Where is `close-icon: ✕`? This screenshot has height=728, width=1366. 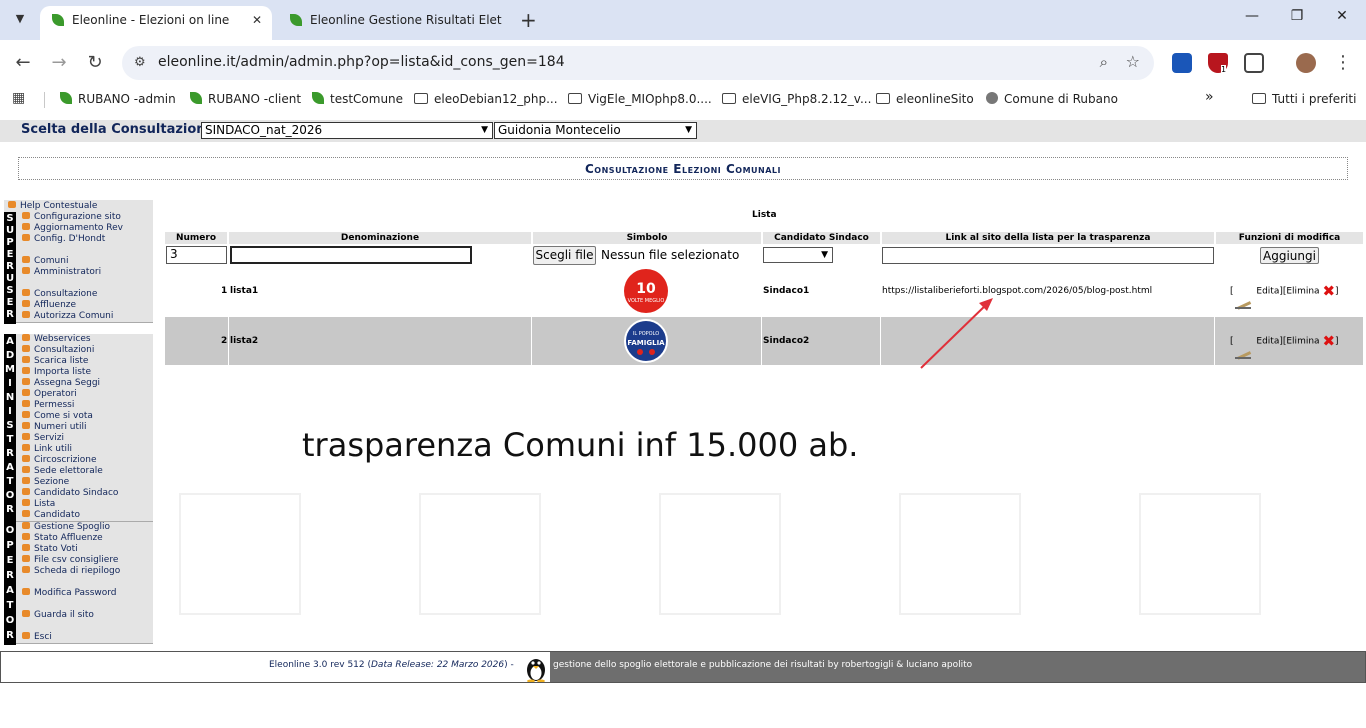 close-icon: ✕ is located at coordinates (257, 20).